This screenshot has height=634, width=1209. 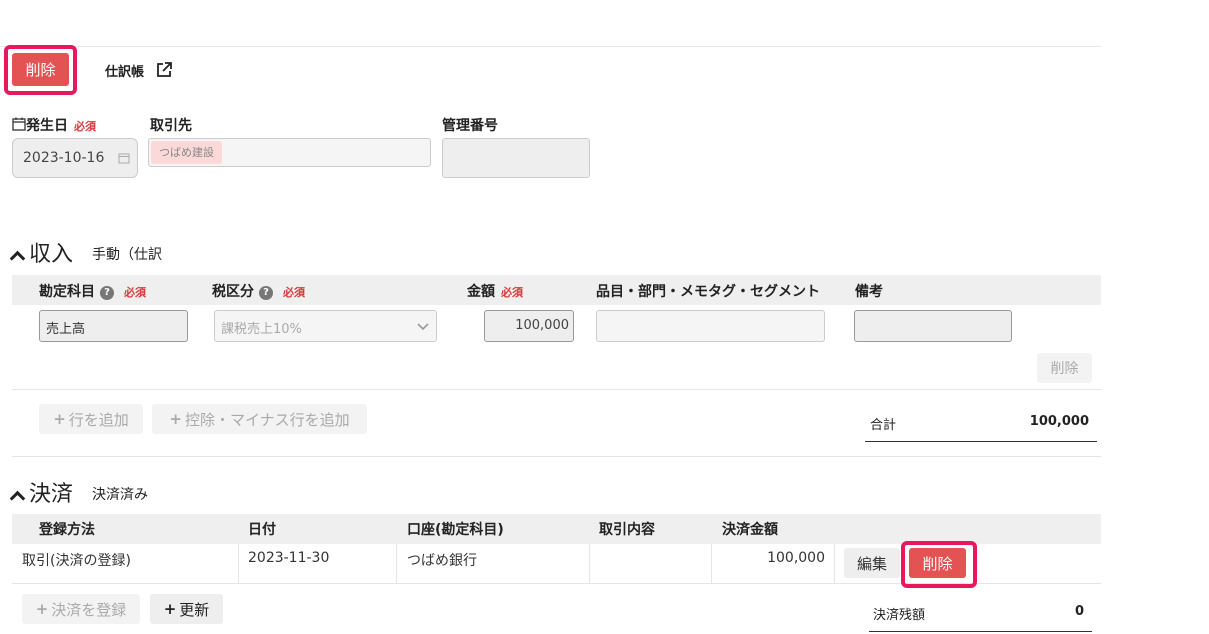 I want to click on items-header: 品目・部門・メモタグ・セグメント, so click(x=708, y=292).